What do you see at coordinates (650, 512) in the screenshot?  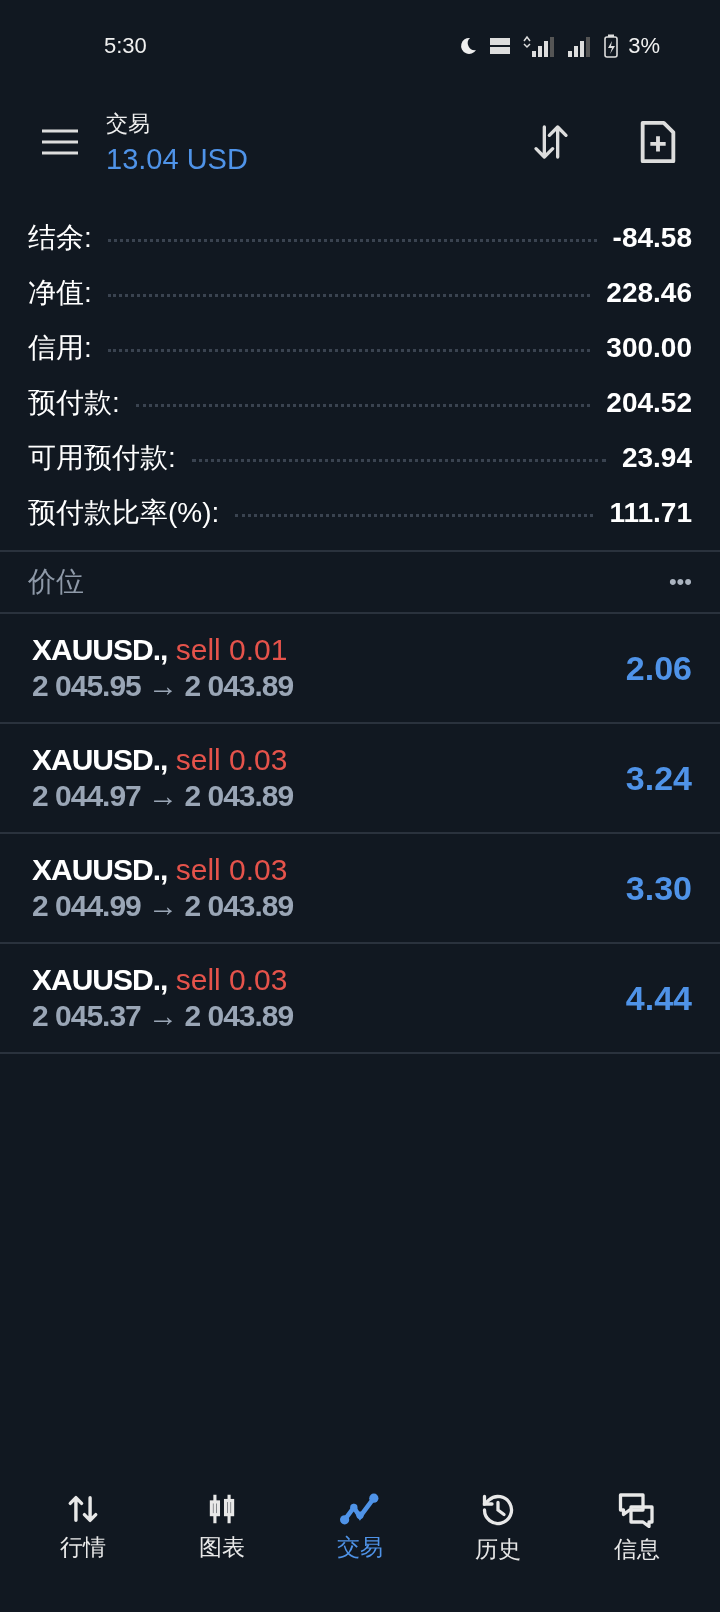 I see `summary-value: 111.71` at bounding box center [650, 512].